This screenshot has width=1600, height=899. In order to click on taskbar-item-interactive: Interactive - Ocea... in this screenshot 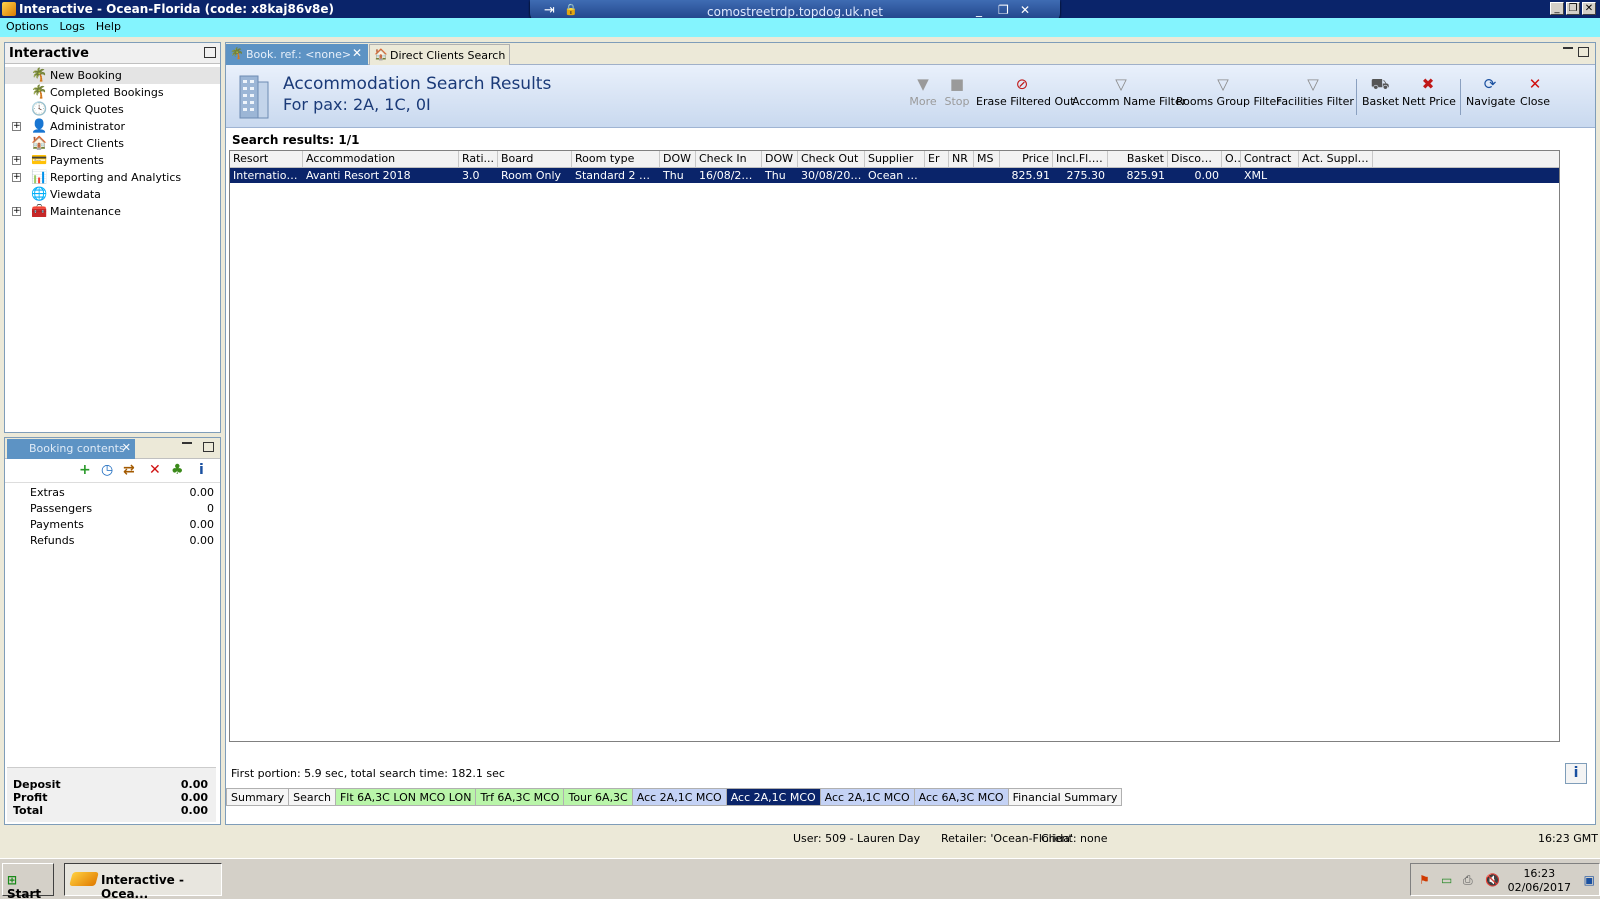, I will do `click(143, 881)`.